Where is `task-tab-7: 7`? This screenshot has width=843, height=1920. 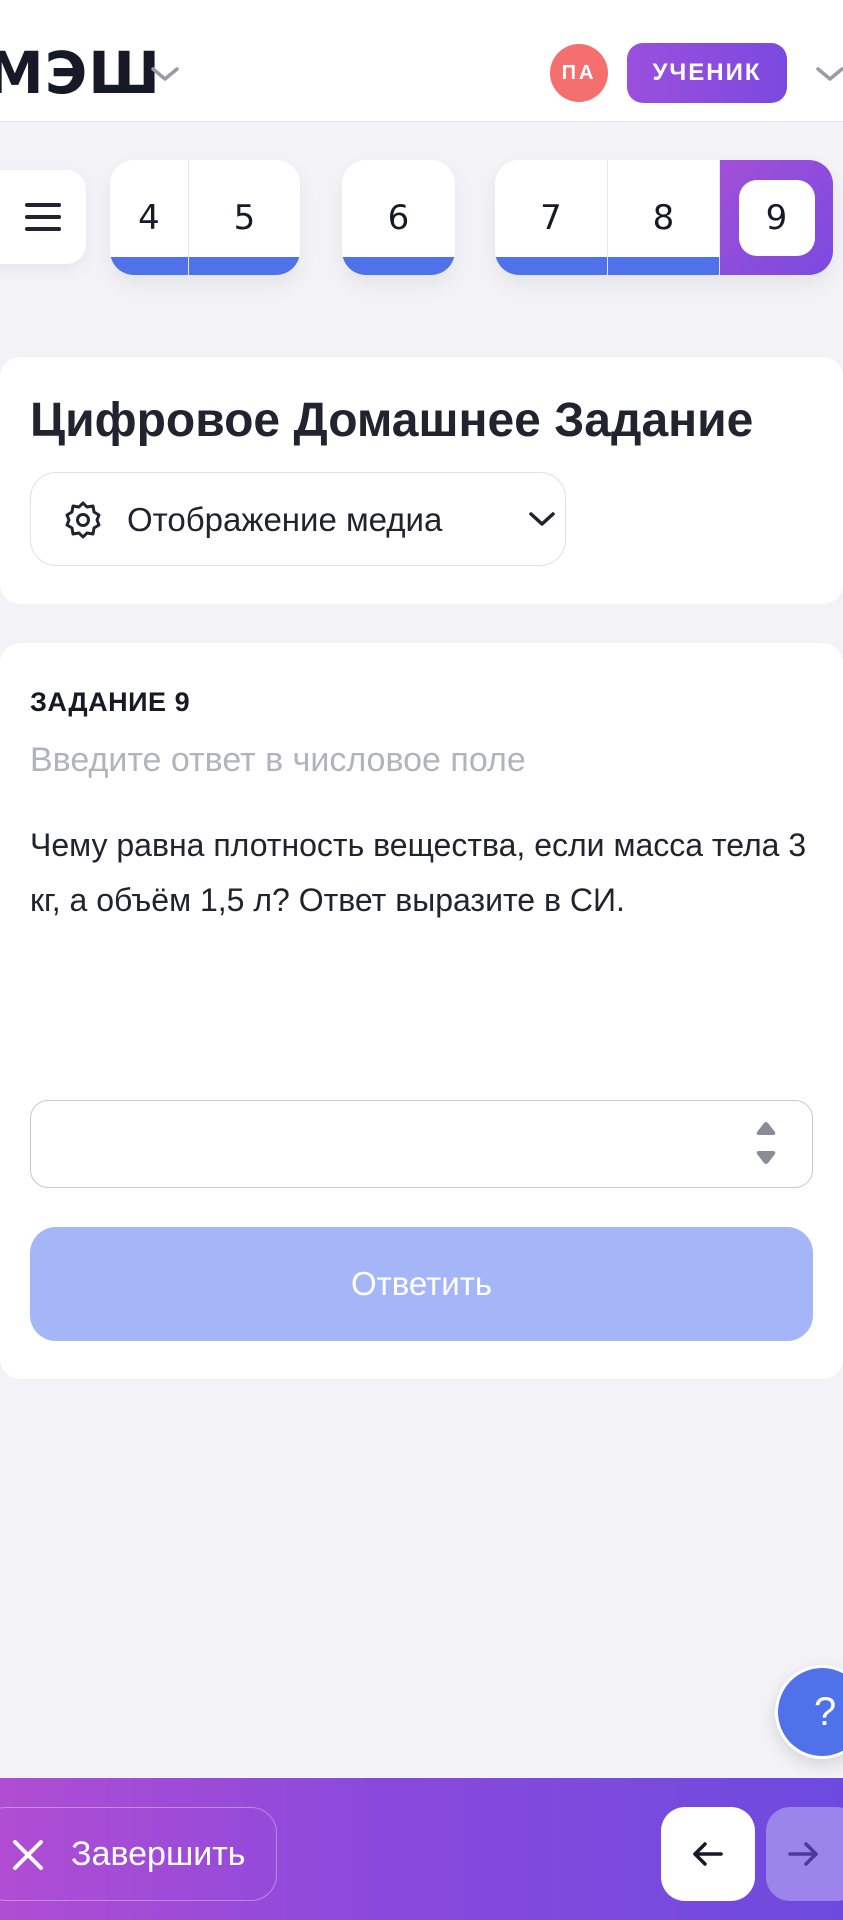
task-tab-7: 7 is located at coordinates (551, 217).